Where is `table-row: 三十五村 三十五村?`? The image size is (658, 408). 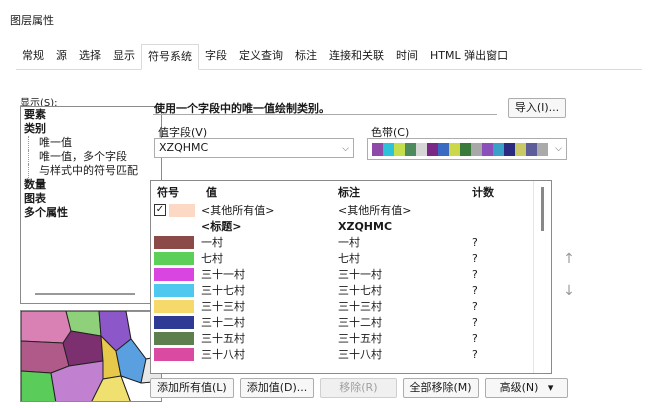
table-row: 三十五村 三十五村? is located at coordinates (342, 339).